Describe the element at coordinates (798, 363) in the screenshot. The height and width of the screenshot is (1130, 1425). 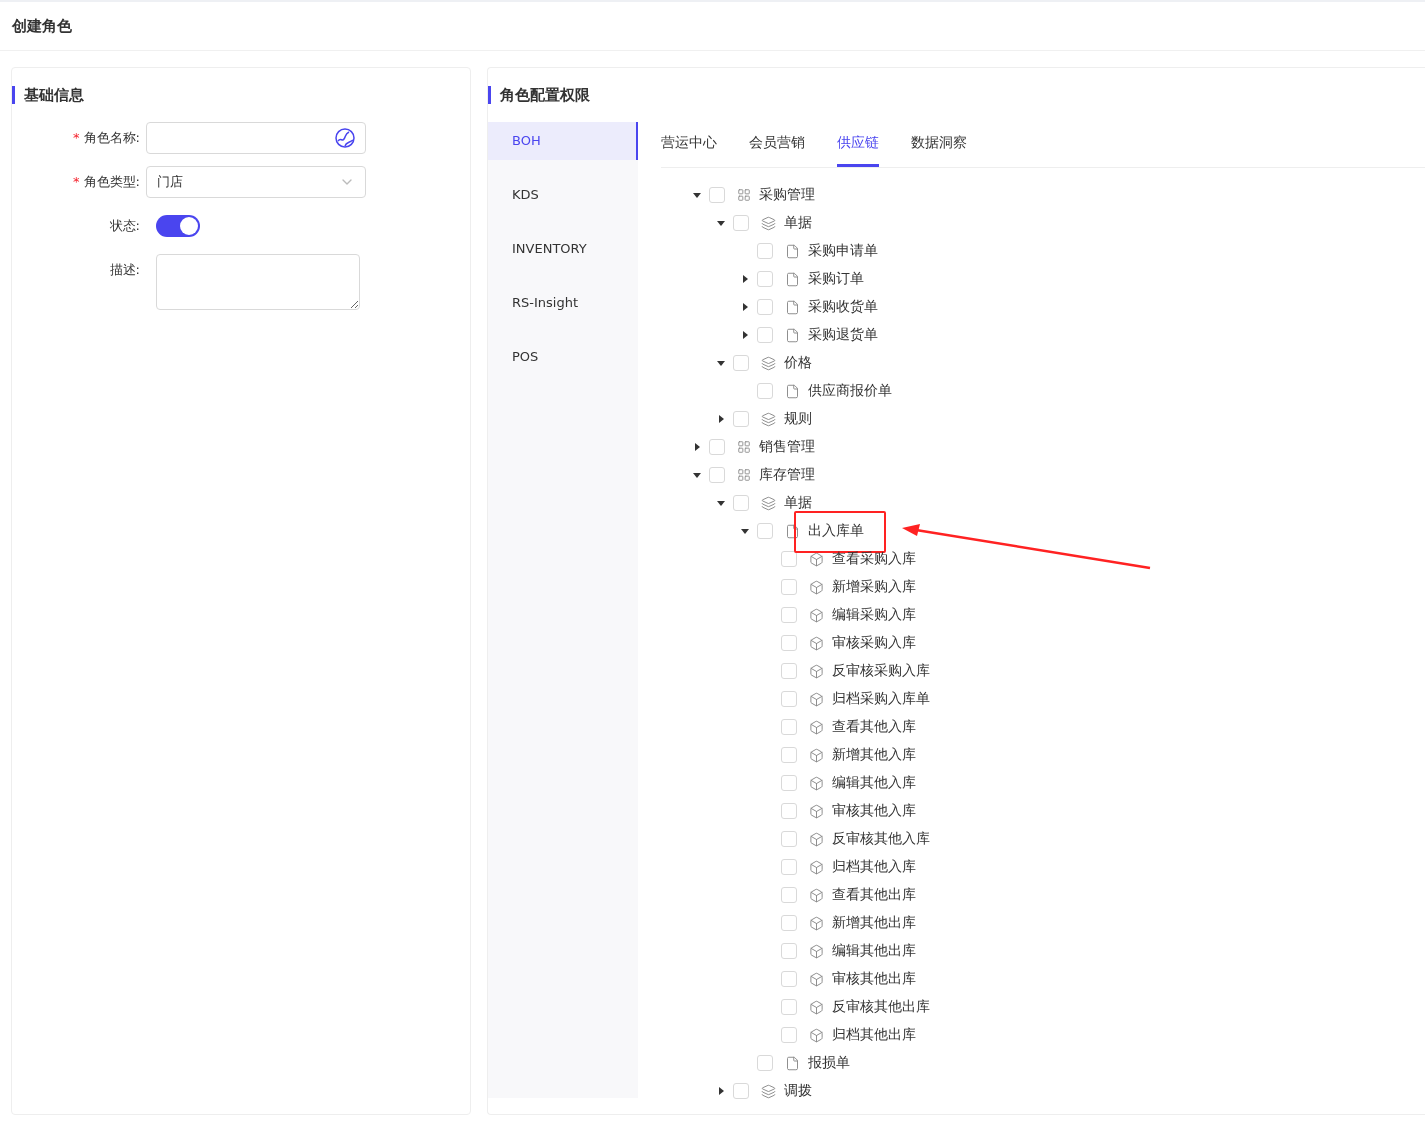
I see `tree-node-label: 价格` at that location.